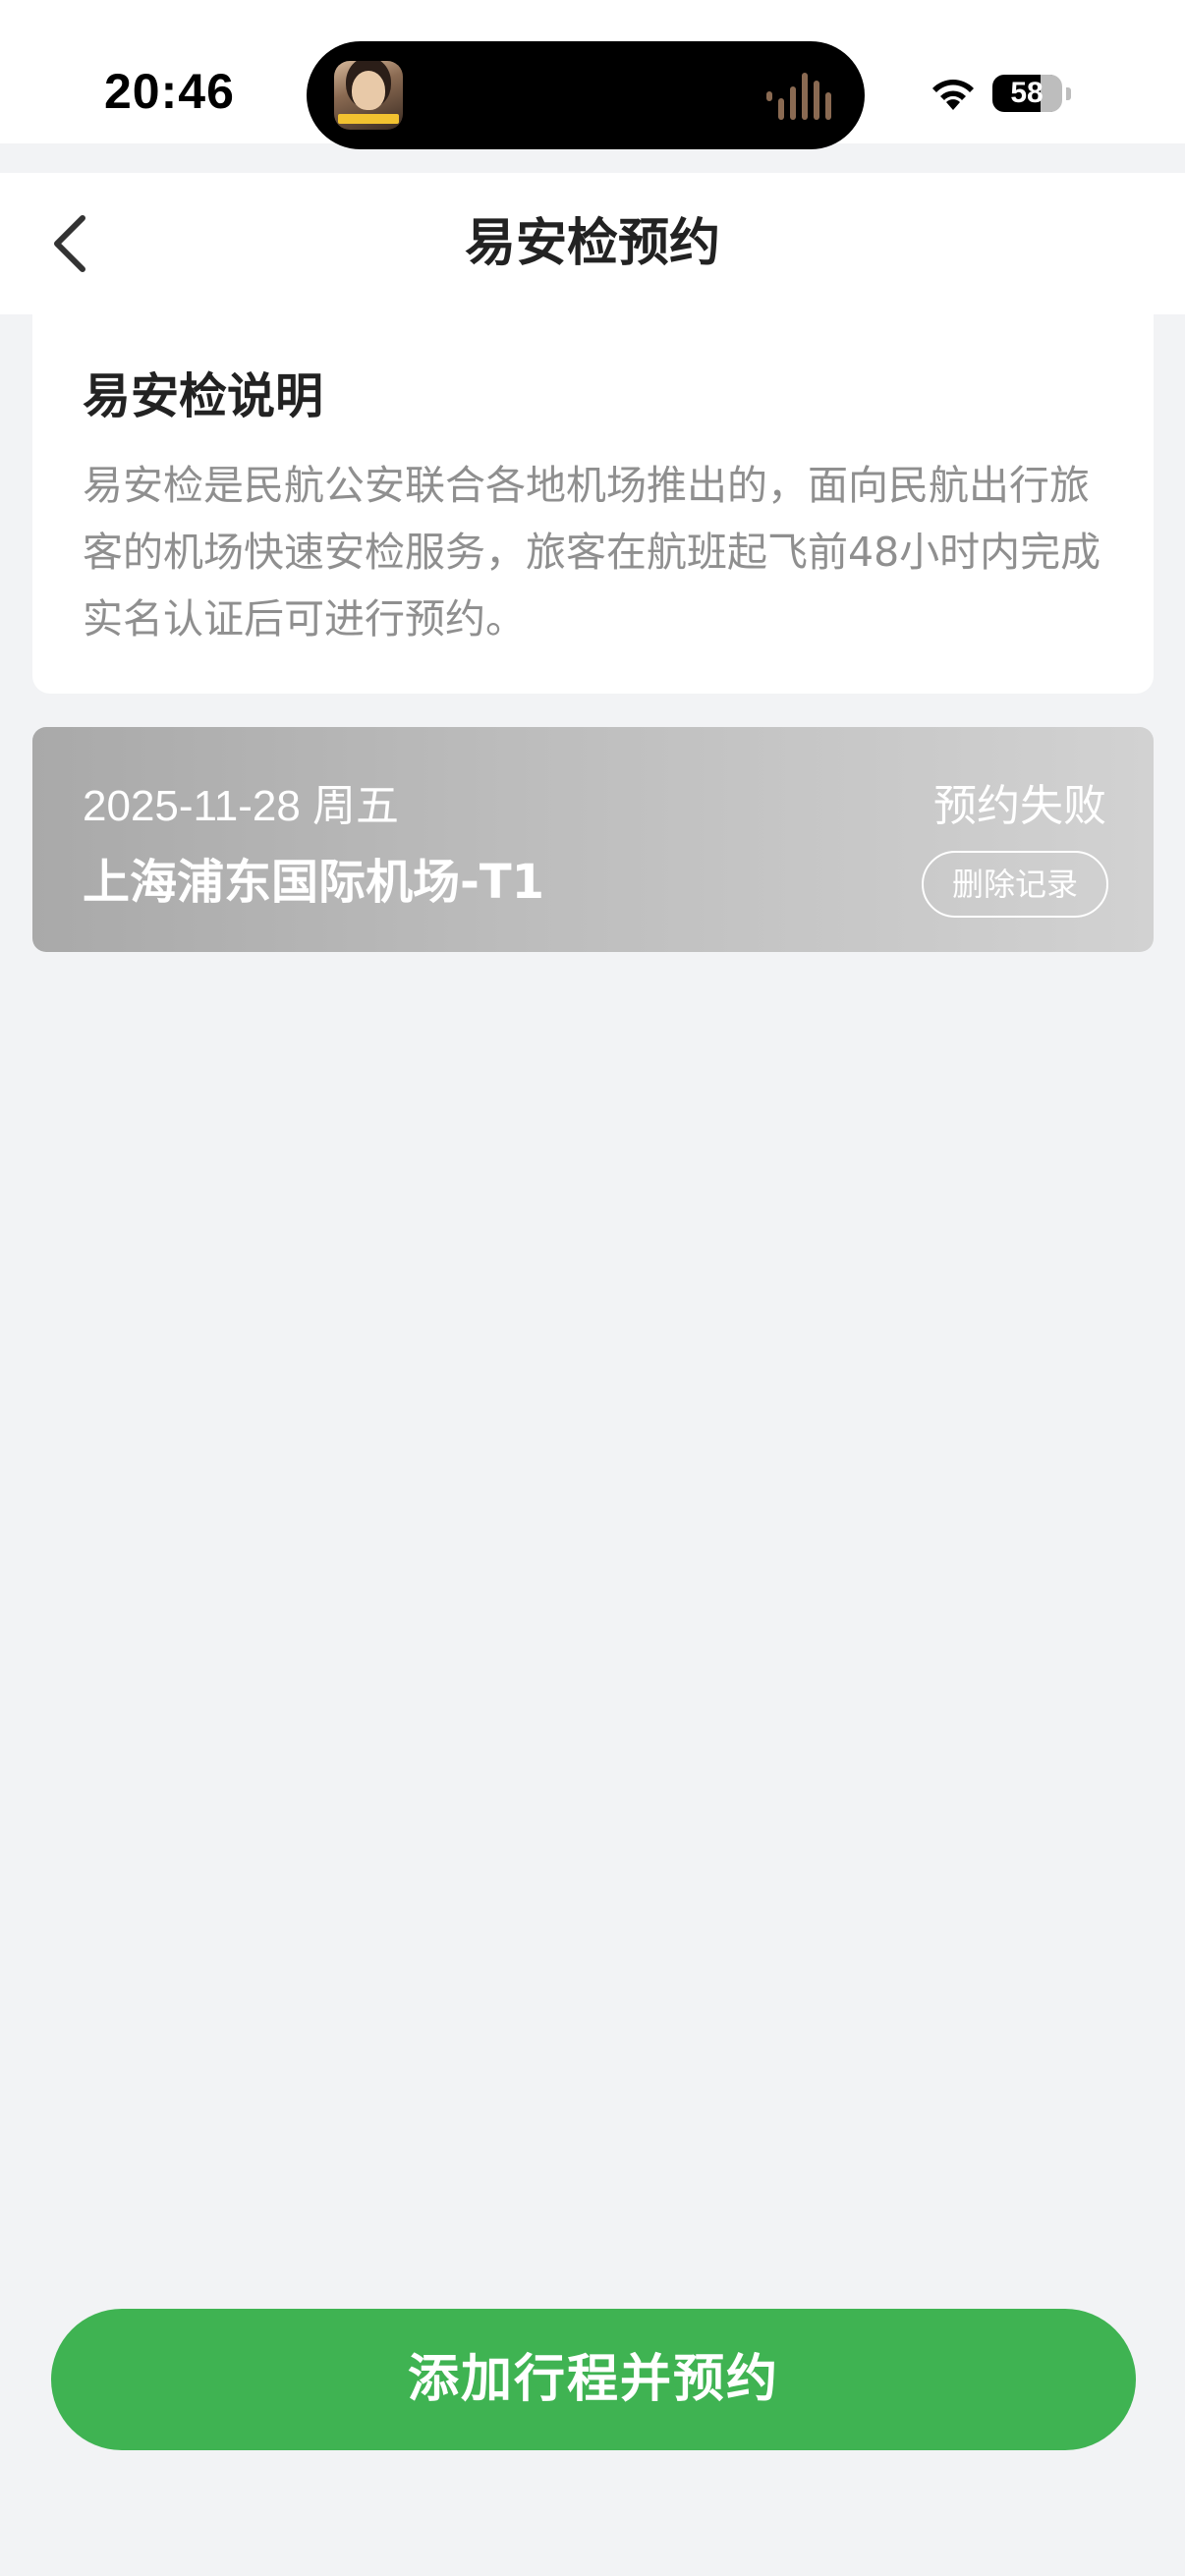 This screenshot has width=1185, height=2576. Describe the element at coordinates (586, 95) in the screenshot. I see `dynamic-island` at that location.